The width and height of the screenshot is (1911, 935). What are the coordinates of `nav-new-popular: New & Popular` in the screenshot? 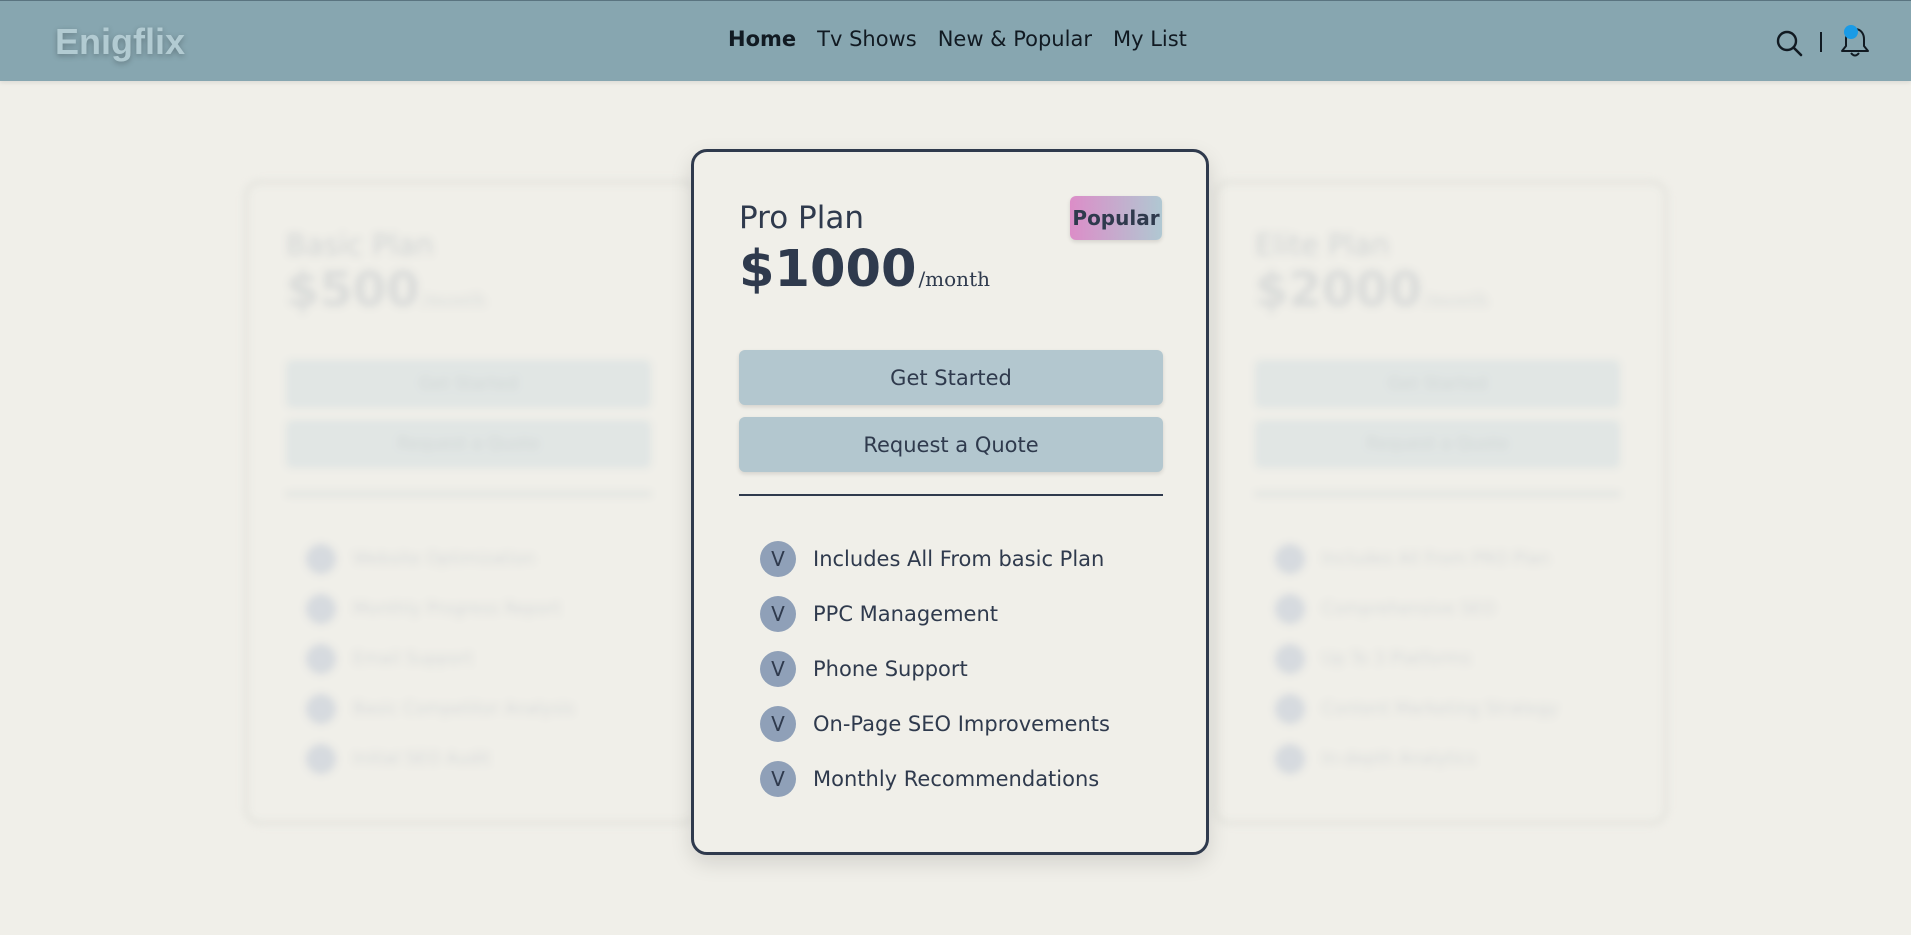 It's located at (1015, 39).